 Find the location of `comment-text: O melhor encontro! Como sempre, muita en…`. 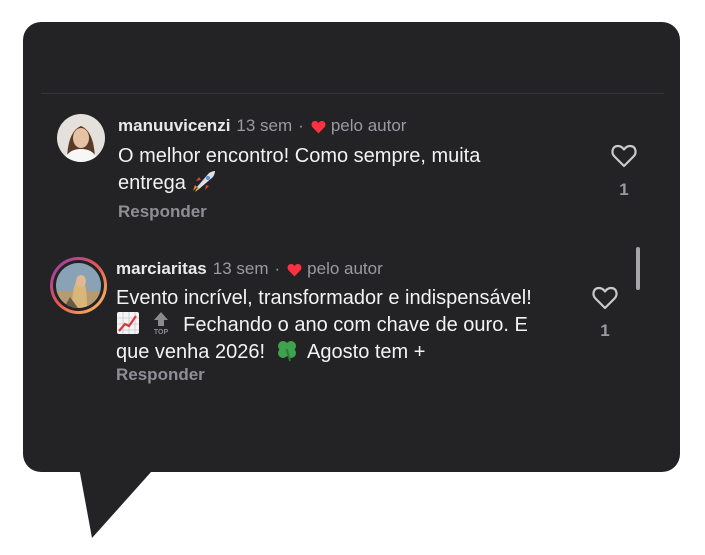

comment-text: O melhor encontro! Como sempre, muita en… is located at coordinates (348, 169).